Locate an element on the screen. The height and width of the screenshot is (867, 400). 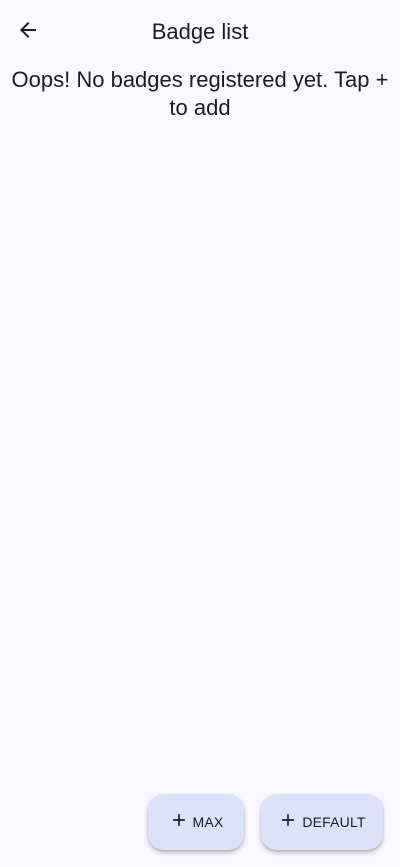
page-title: Badge list is located at coordinates (200, 31).